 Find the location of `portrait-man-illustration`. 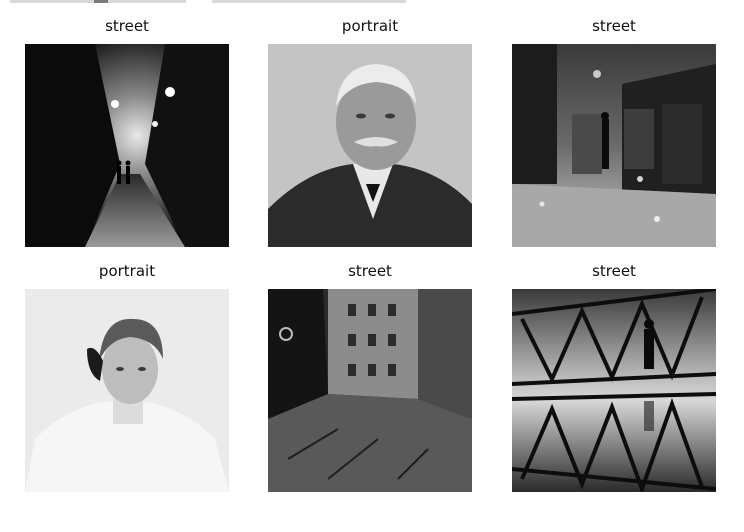

portrait-man-illustration is located at coordinates (370, 145).